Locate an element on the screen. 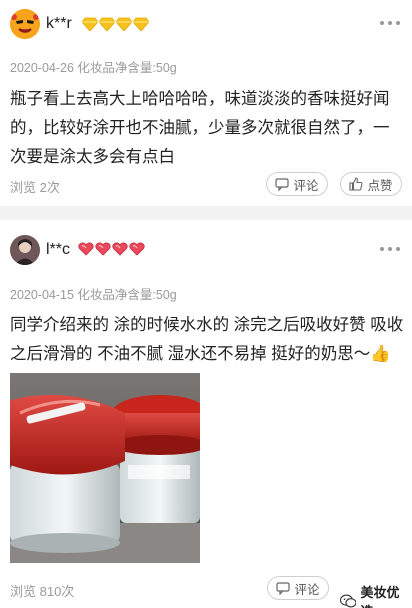 This screenshot has width=412, height=608. watermark: 美妆优选 is located at coordinates (374, 594).